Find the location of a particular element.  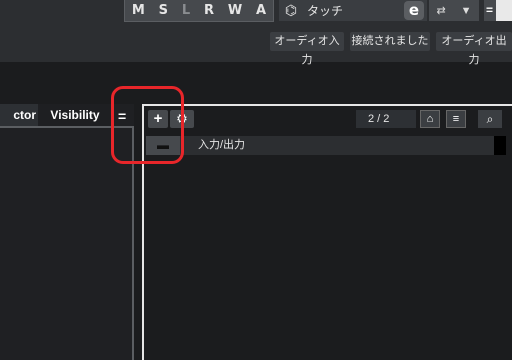

home-button: ⌂ is located at coordinates (430, 119).